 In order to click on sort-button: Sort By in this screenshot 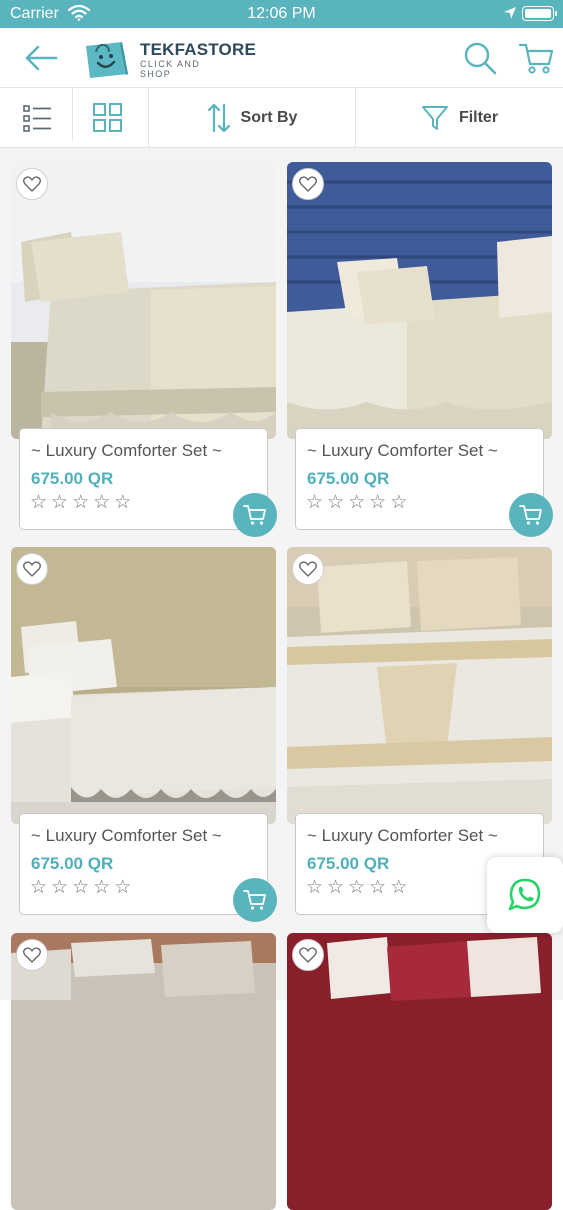, I will do `click(252, 118)`.